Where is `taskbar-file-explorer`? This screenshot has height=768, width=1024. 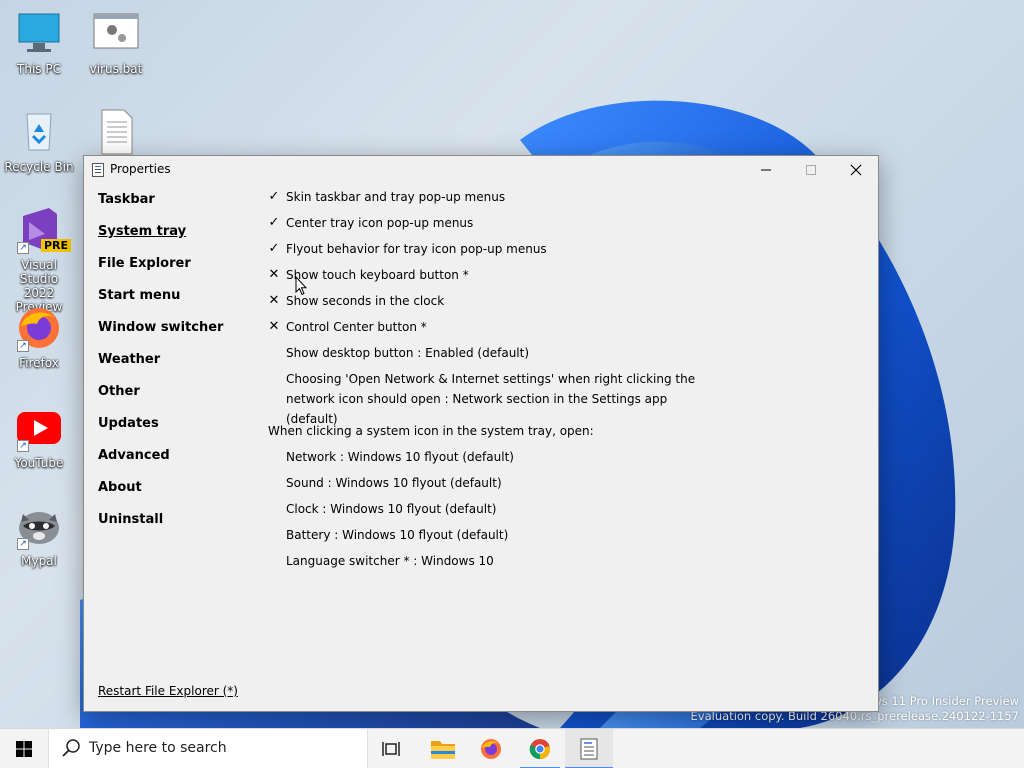
taskbar-file-explorer is located at coordinates (443, 748).